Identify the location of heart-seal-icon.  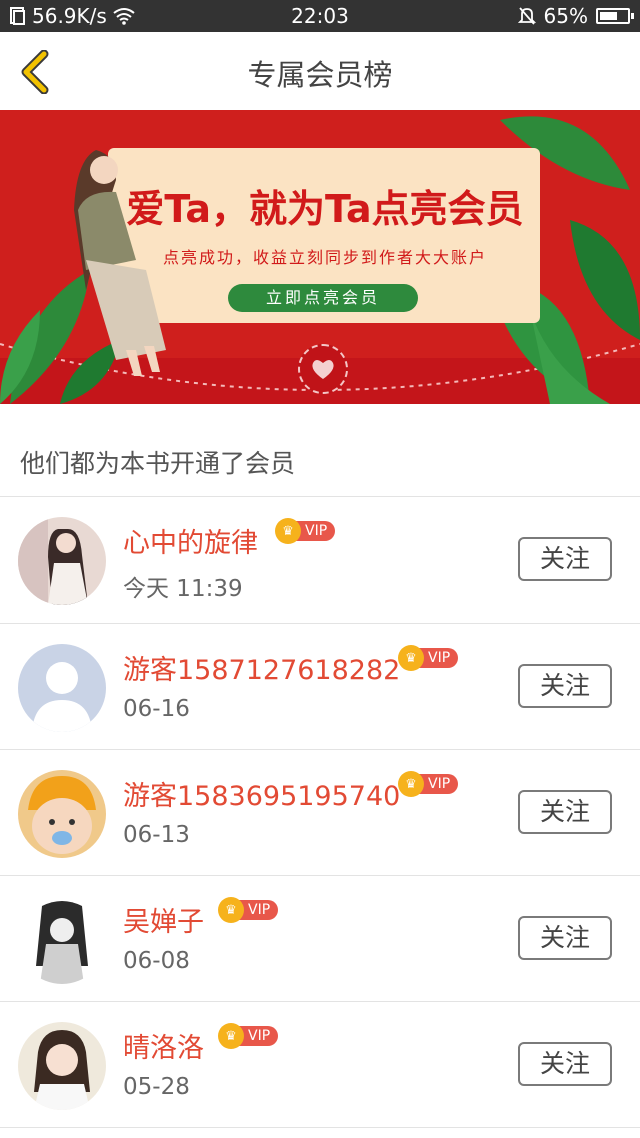
(323, 369).